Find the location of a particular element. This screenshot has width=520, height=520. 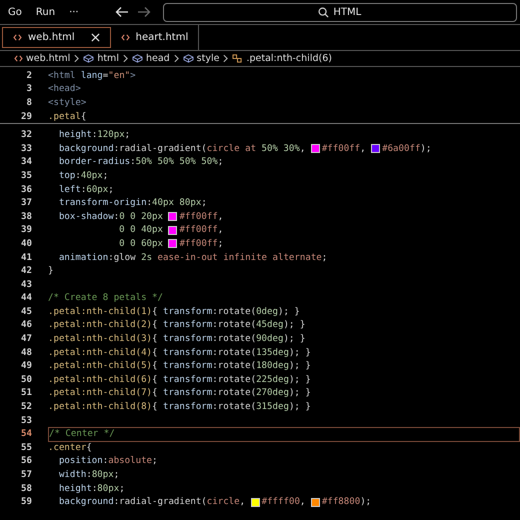

line-number: 57 is located at coordinates (26, 475).